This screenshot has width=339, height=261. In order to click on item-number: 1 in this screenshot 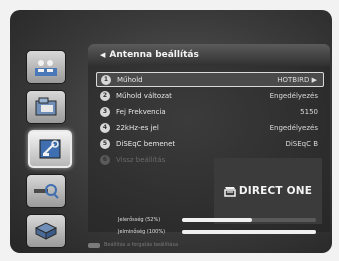, I will do `click(106, 79)`.